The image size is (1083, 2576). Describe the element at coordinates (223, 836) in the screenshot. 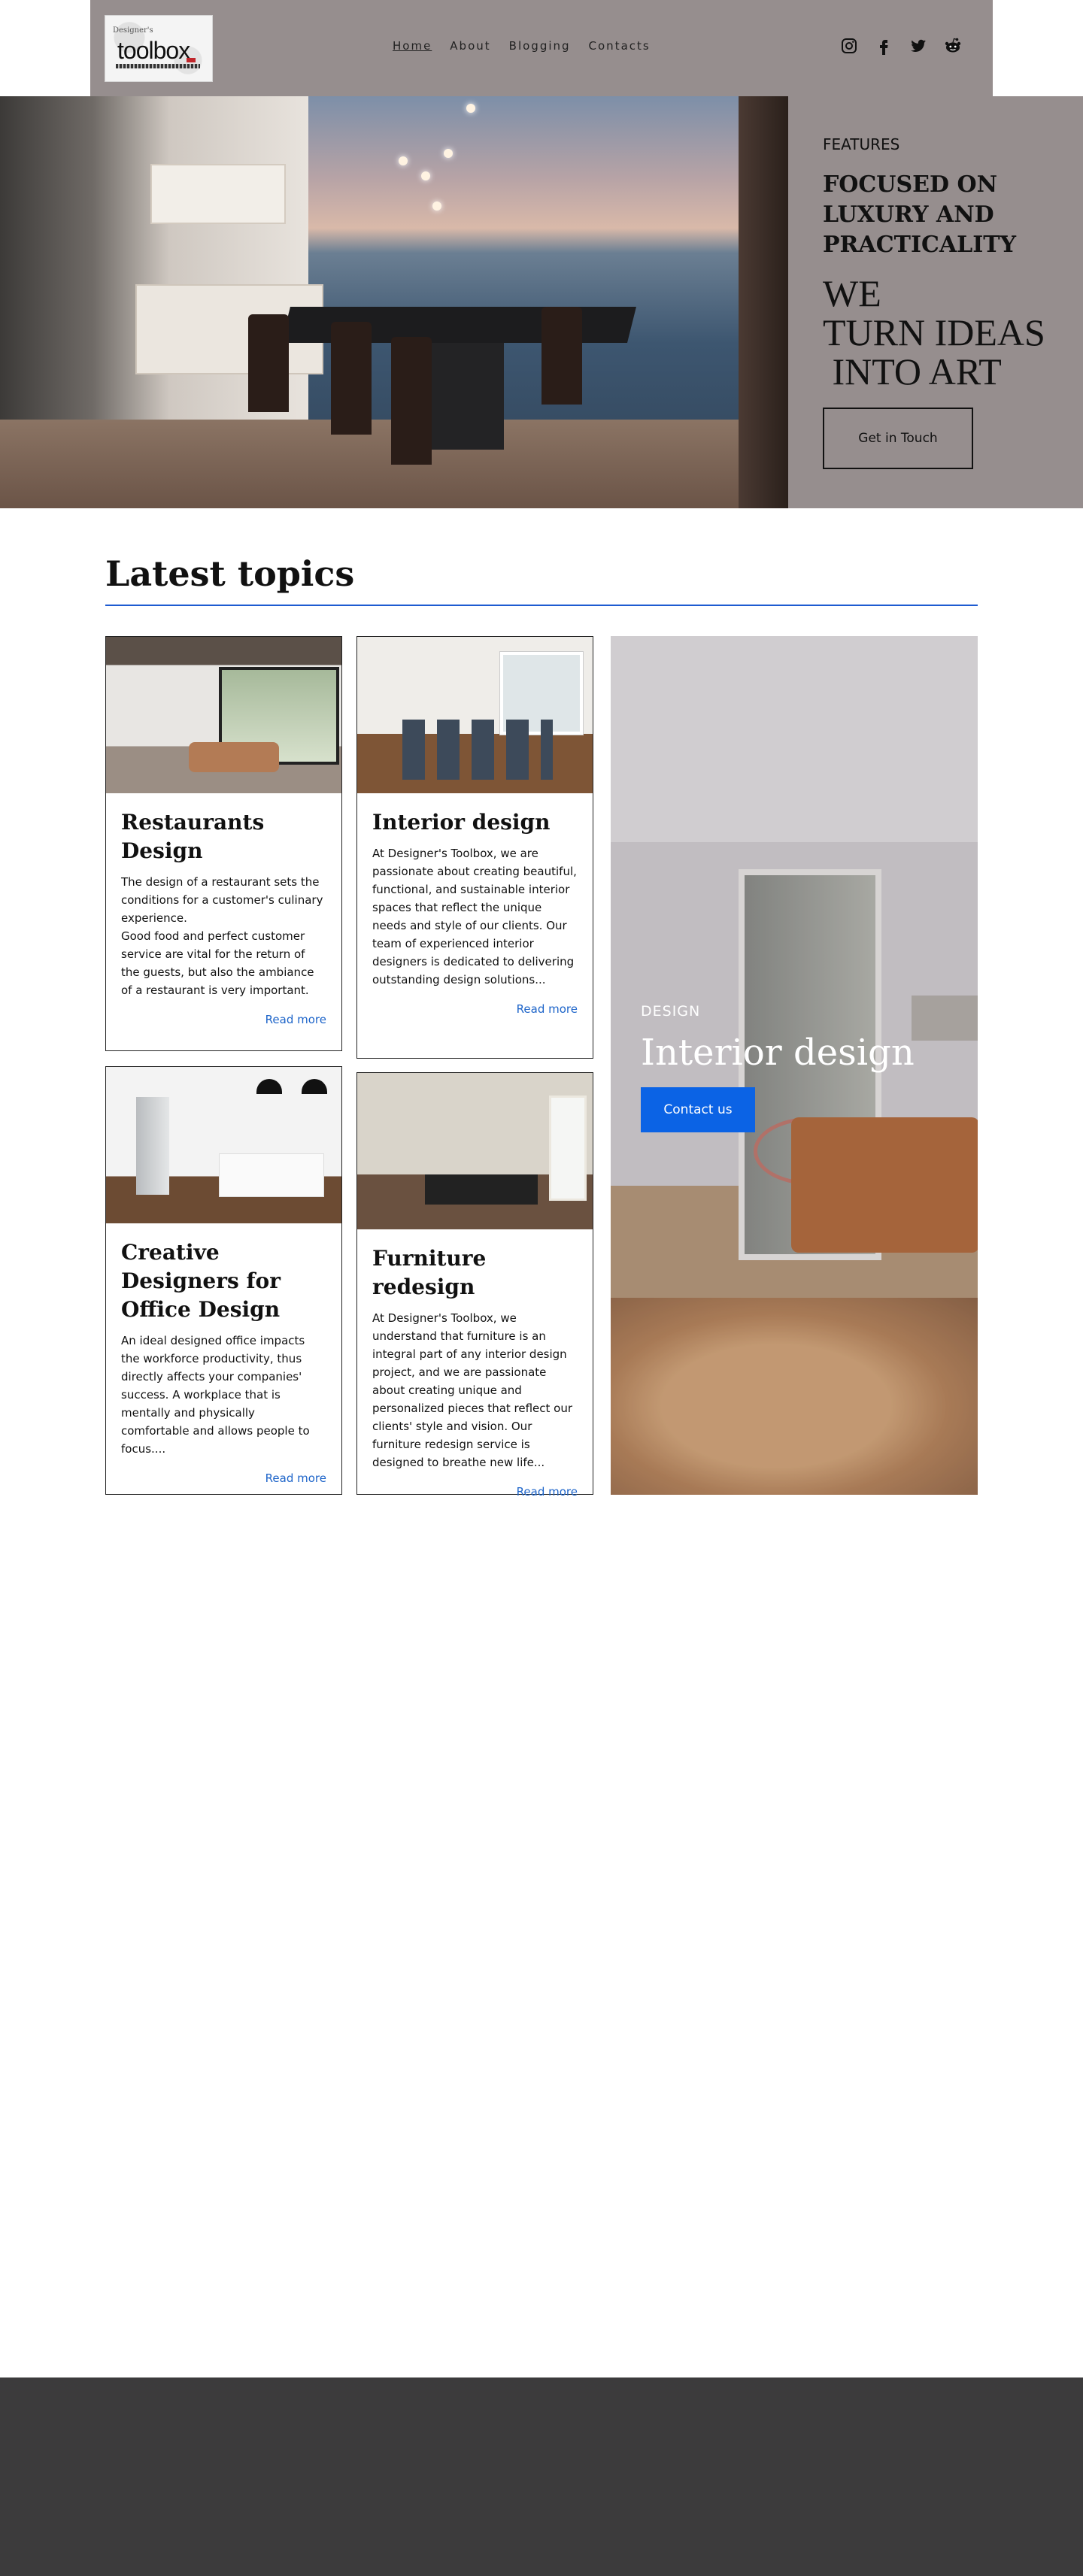

I see `card-title: Restaurants Design` at that location.